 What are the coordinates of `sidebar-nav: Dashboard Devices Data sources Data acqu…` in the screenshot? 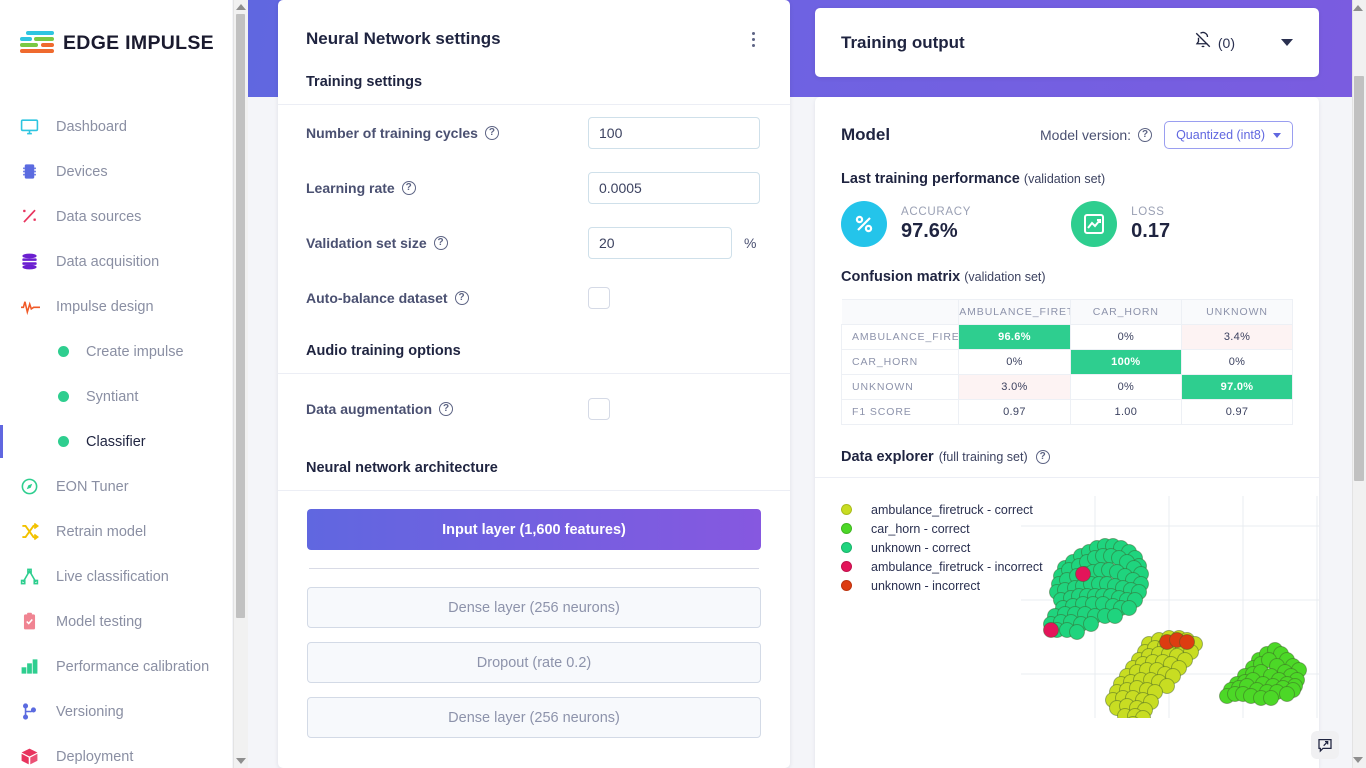 It's located at (116, 436).